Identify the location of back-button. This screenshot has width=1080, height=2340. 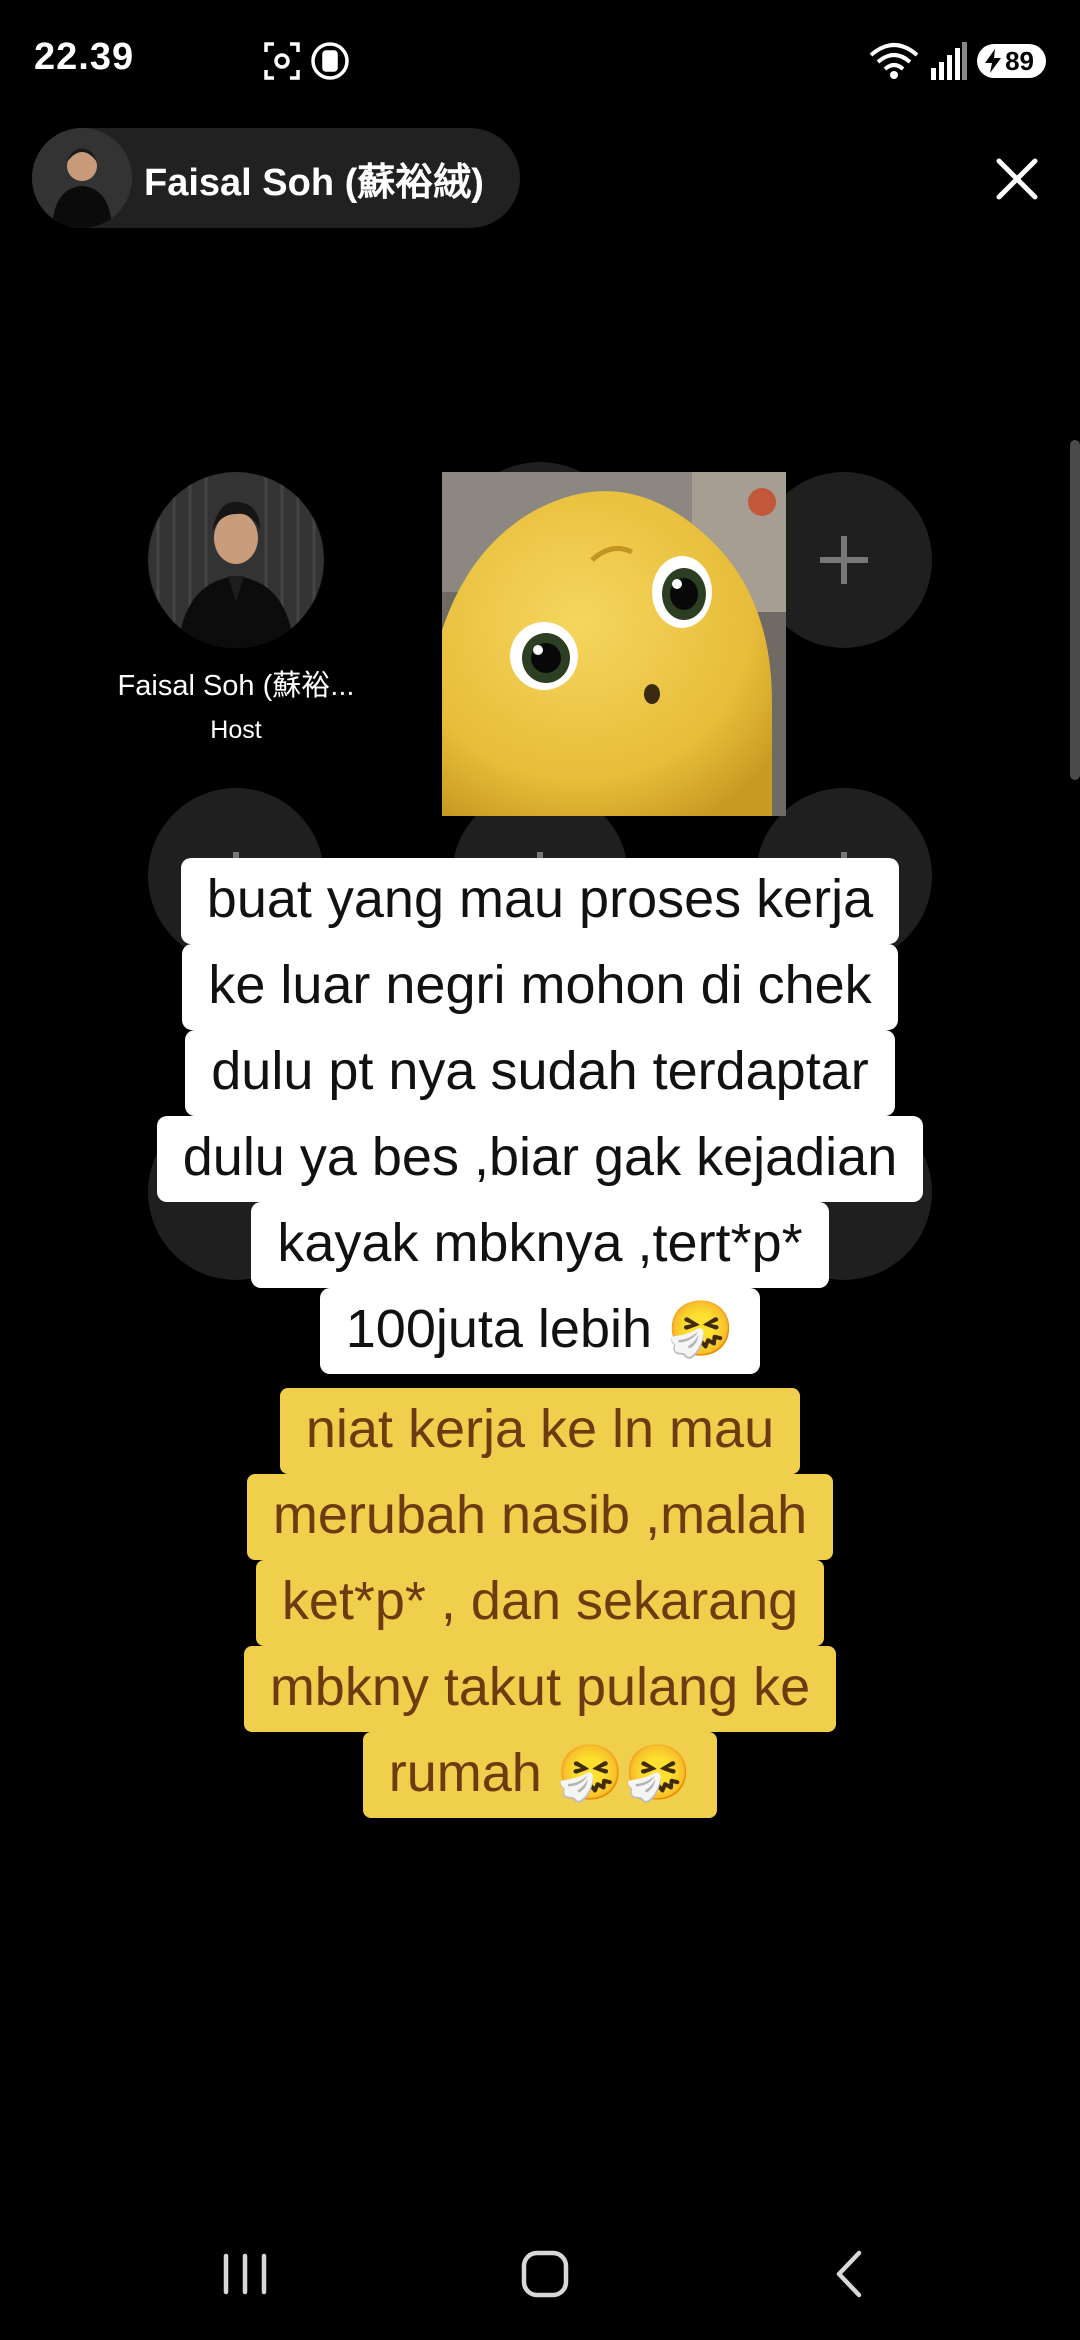
(849, 2274).